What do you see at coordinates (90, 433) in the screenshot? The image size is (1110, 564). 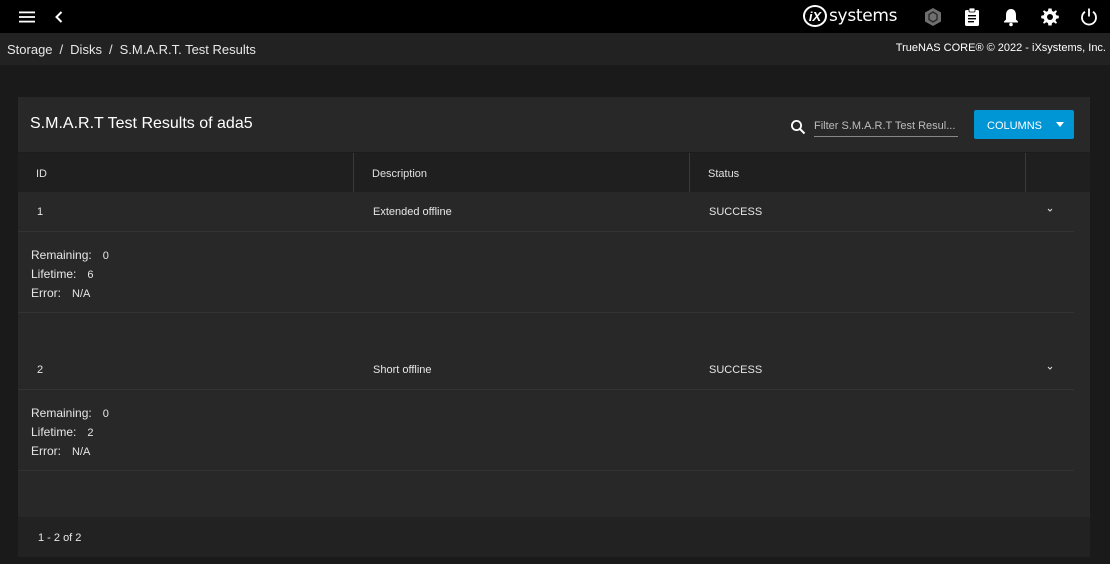 I see `detail-value: 2` at bounding box center [90, 433].